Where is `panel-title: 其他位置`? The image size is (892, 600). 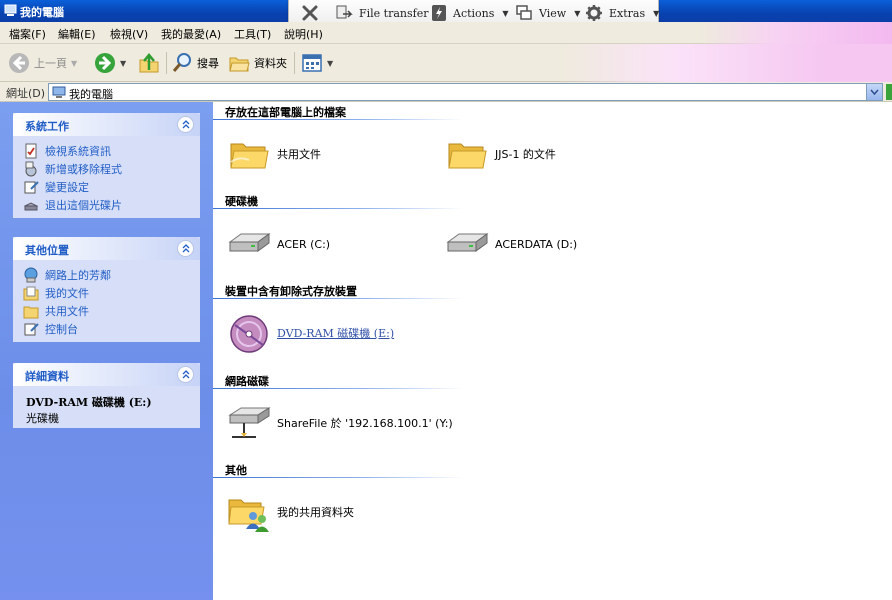
panel-title: 其他位置 is located at coordinates (47, 250).